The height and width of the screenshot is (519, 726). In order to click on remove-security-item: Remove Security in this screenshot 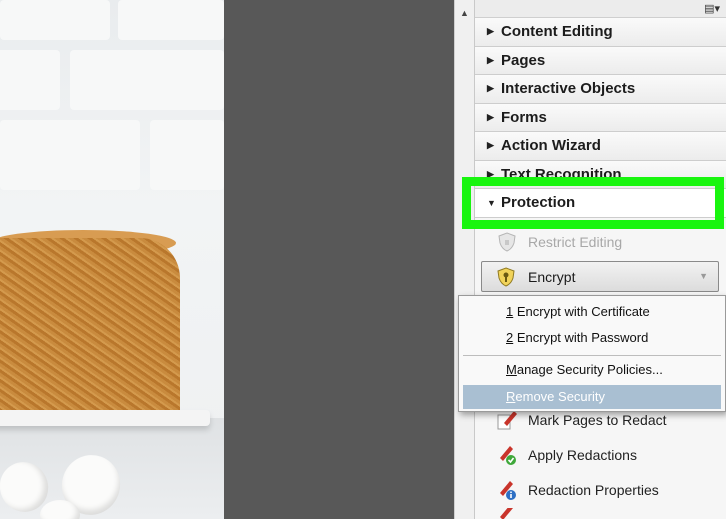, I will do `click(592, 397)`.